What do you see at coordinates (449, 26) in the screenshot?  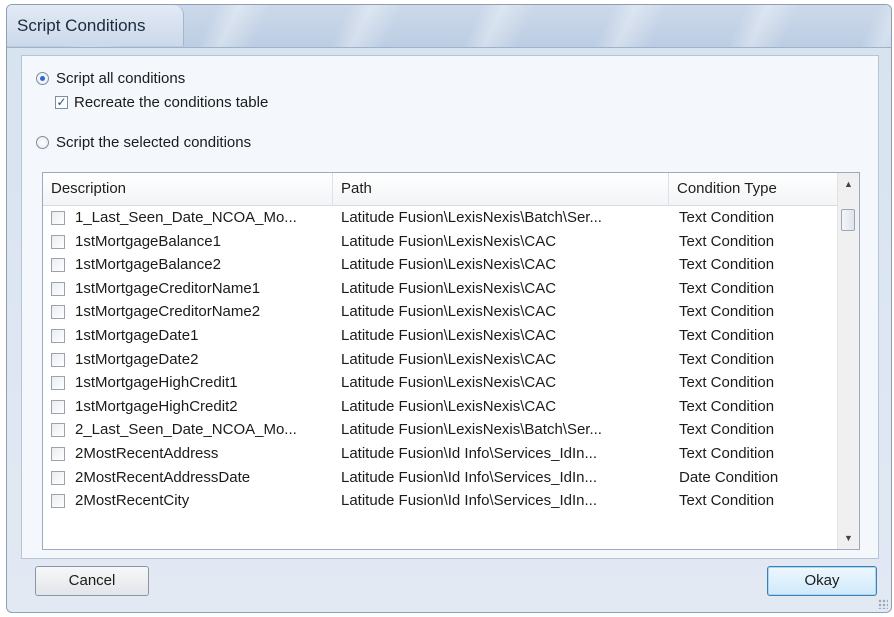 I see `title-bar: Script Conditions` at bounding box center [449, 26].